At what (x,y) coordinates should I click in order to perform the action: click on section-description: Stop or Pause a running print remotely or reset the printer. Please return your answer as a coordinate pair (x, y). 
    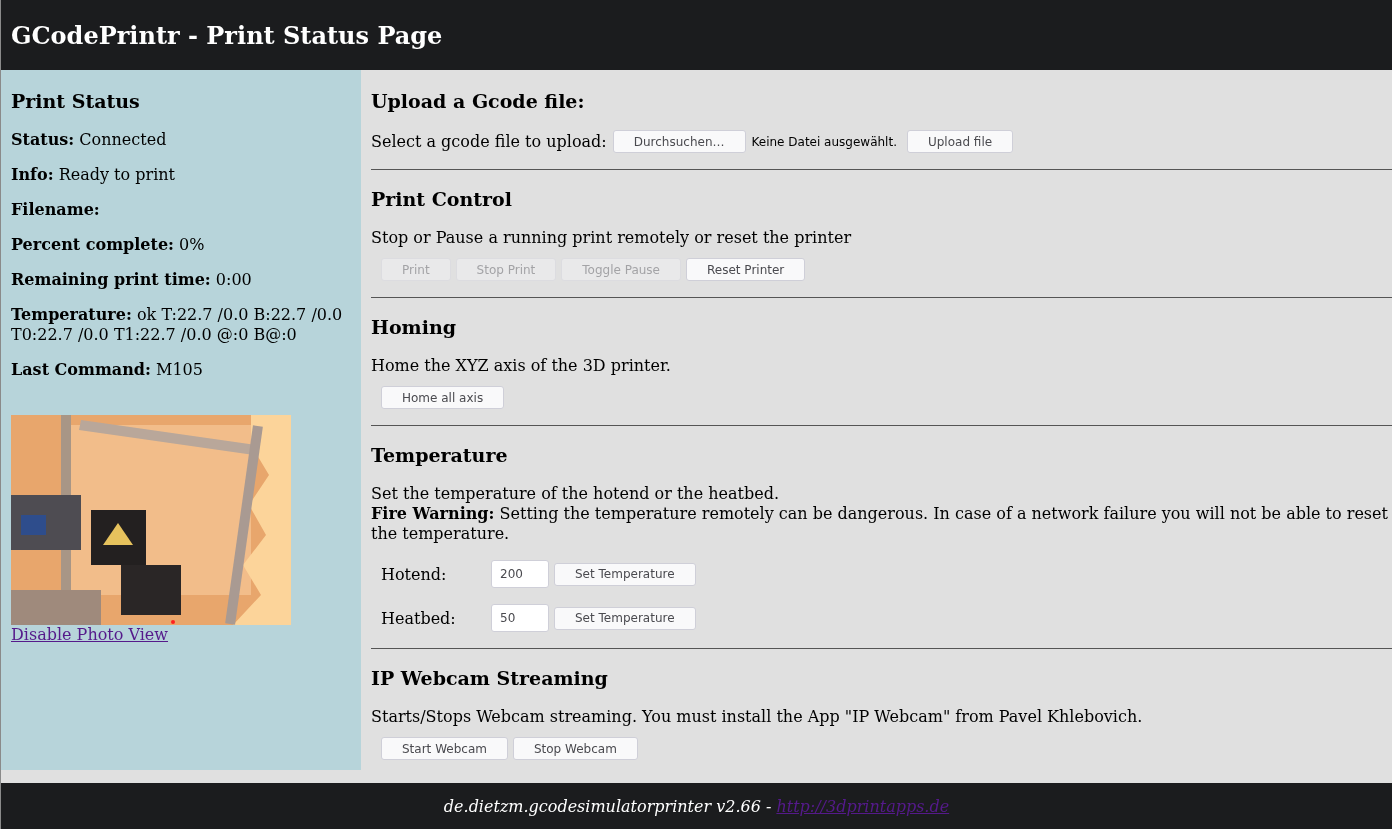
    Looking at the image, I should click on (612, 238).